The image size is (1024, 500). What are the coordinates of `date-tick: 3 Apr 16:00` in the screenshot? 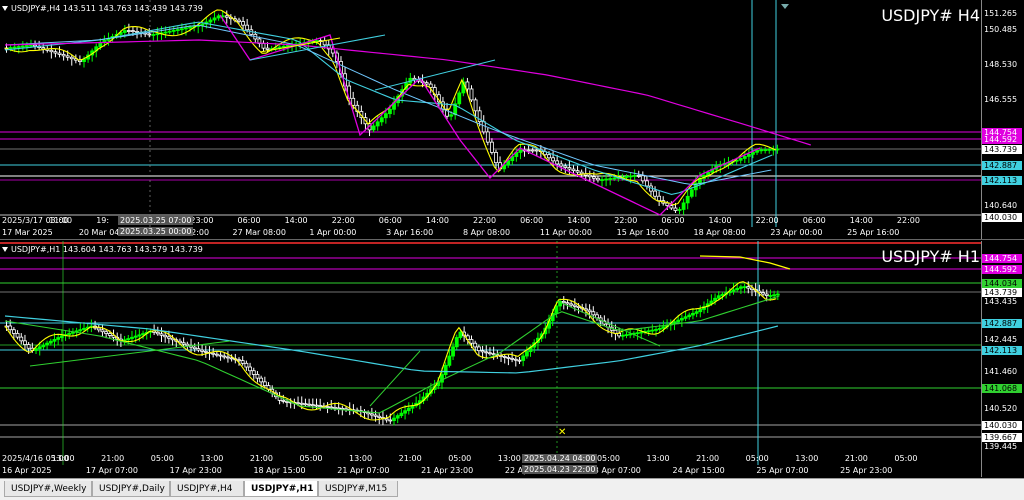 It's located at (410, 232).